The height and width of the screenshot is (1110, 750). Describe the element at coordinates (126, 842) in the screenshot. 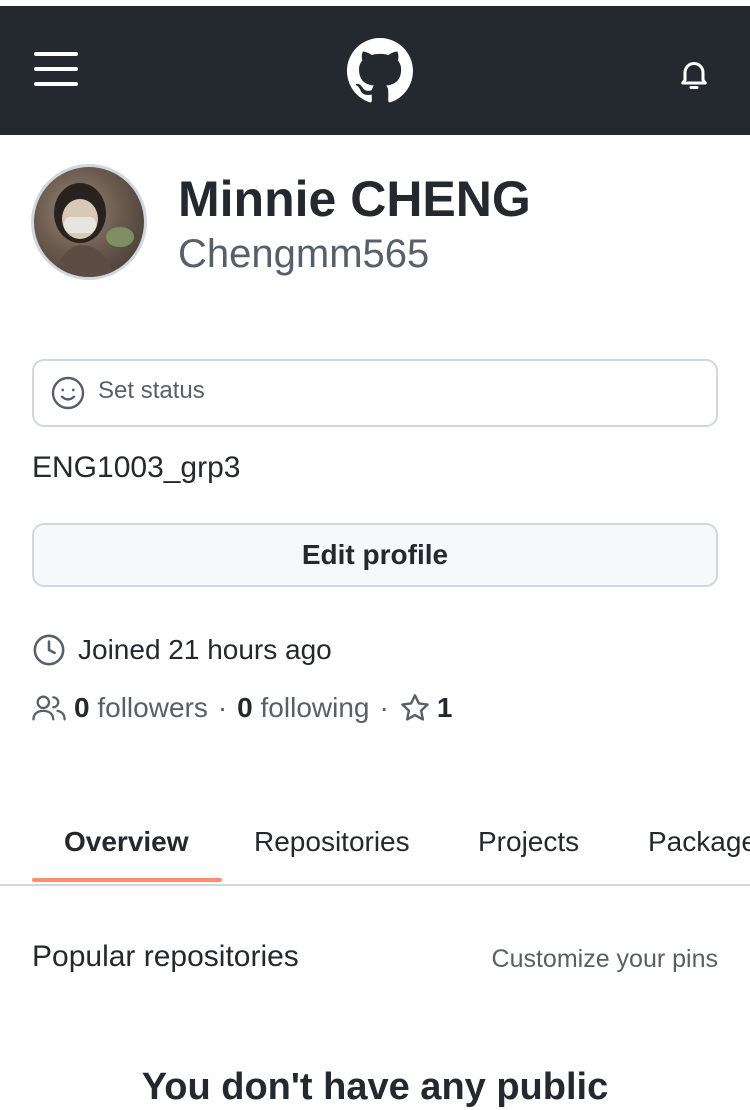

I see `tab-overview: Overview` at that location.